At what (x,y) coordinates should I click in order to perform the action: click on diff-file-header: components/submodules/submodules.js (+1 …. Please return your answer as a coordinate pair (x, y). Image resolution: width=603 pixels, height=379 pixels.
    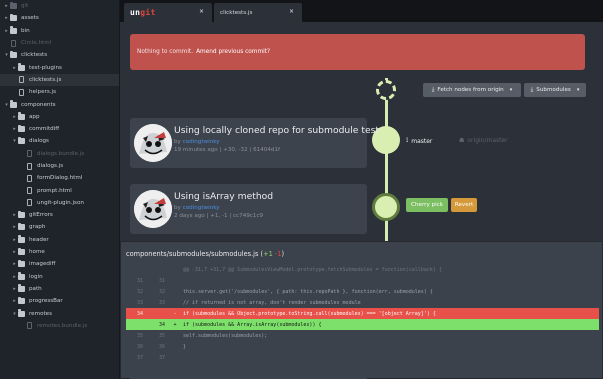
    Looking at the image, I should click on (205, 254).